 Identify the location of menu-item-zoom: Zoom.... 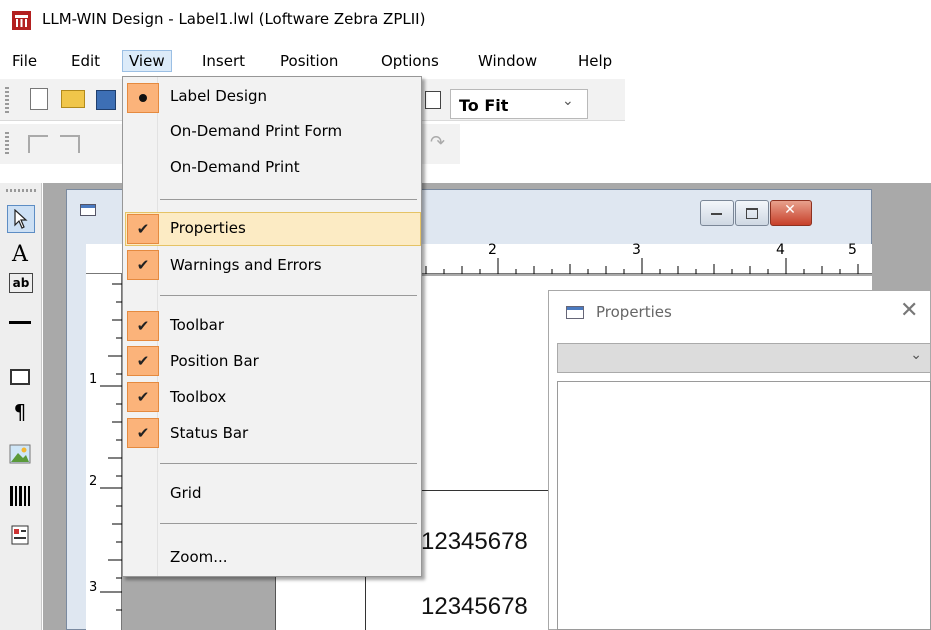
(199, 557).